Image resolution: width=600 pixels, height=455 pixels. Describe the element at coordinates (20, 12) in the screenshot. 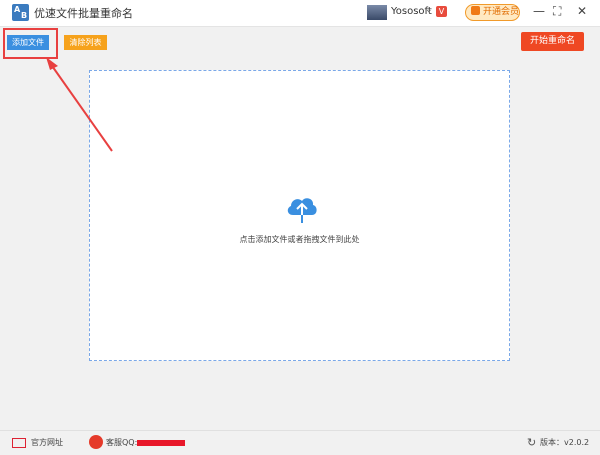

I see `app-logo-icon: AB` at that location.